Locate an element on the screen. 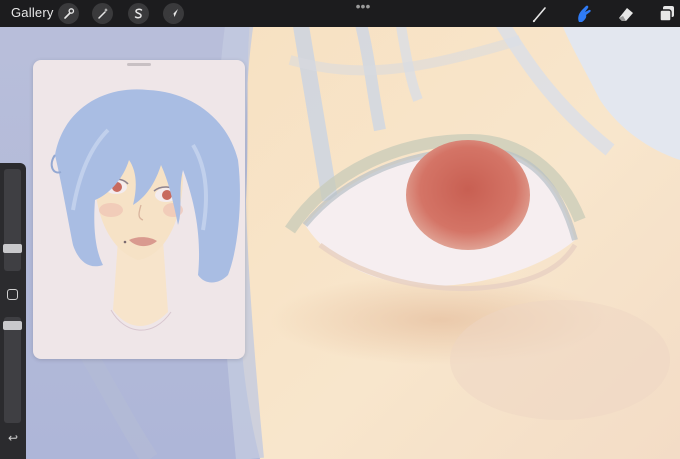  undo-arrow-icon: ↩ is located at coordinates (13, 438).